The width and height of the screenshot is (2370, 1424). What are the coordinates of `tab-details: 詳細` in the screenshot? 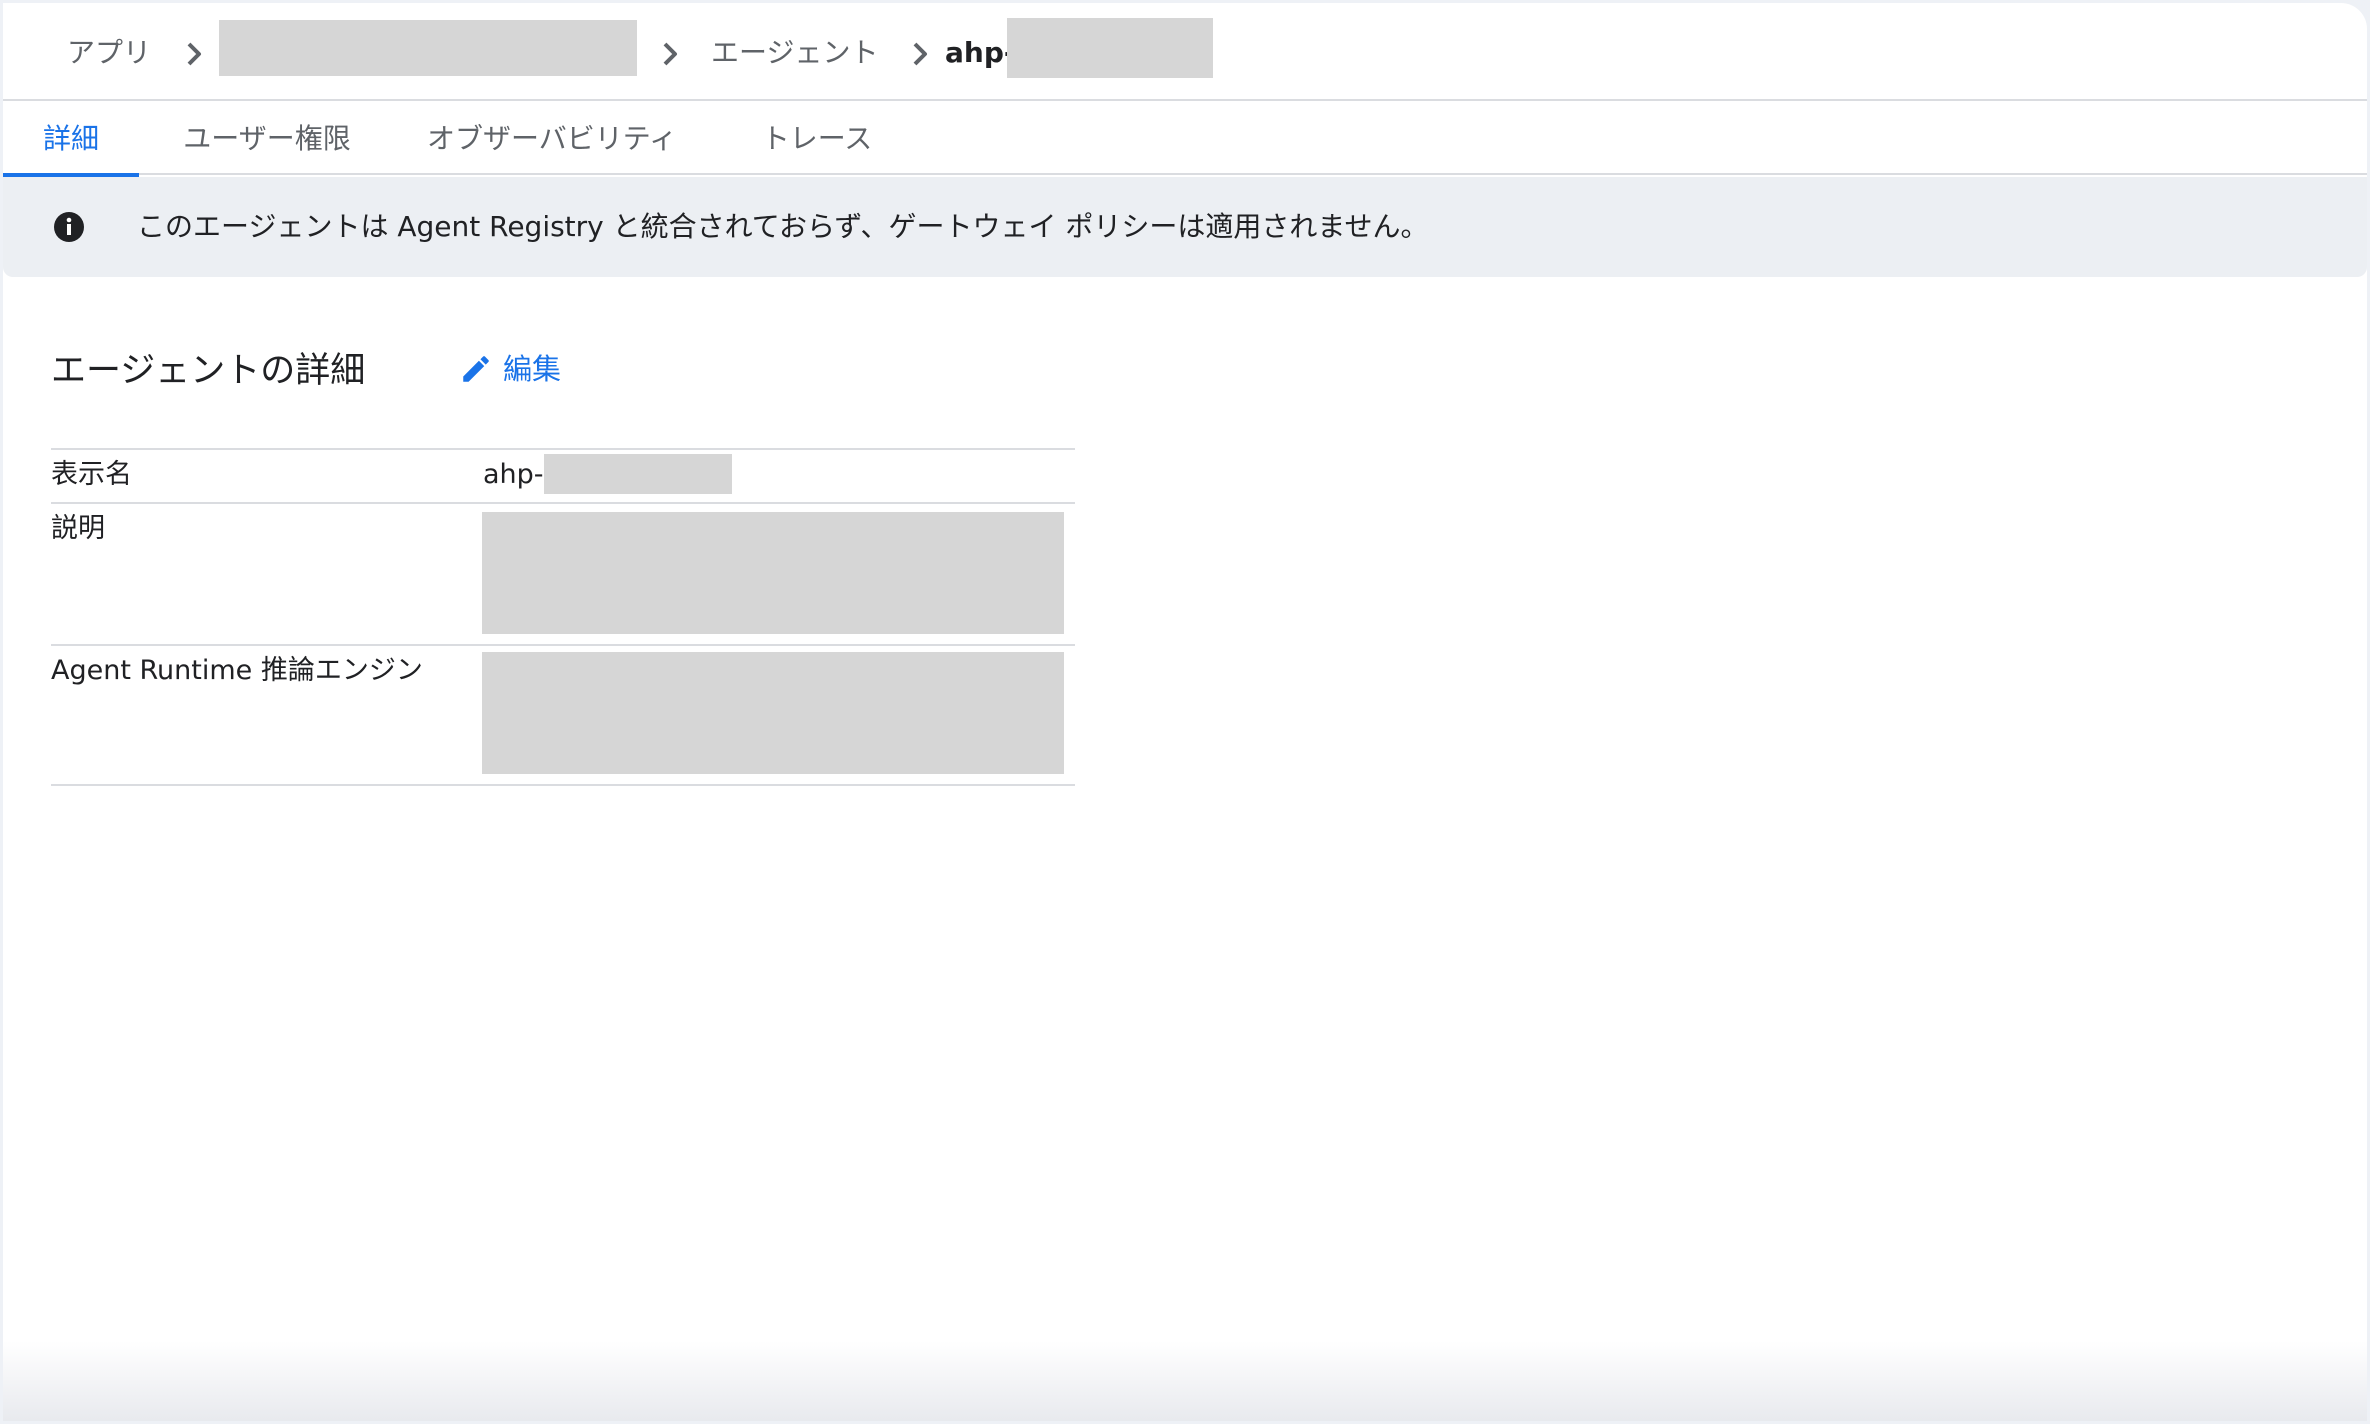 It's located at (71, 140).